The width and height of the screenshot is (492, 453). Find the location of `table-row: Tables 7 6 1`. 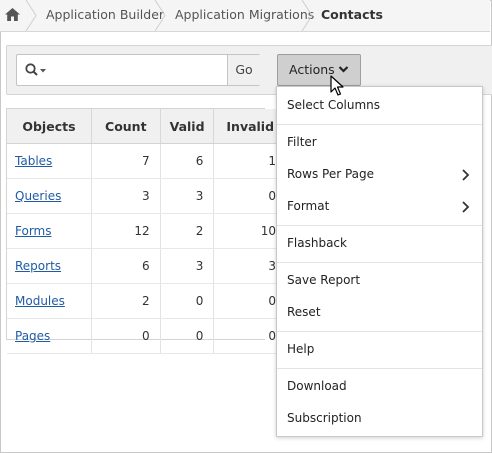

table-row: Tables 7 6 1 is located at coordinates (147, 161).